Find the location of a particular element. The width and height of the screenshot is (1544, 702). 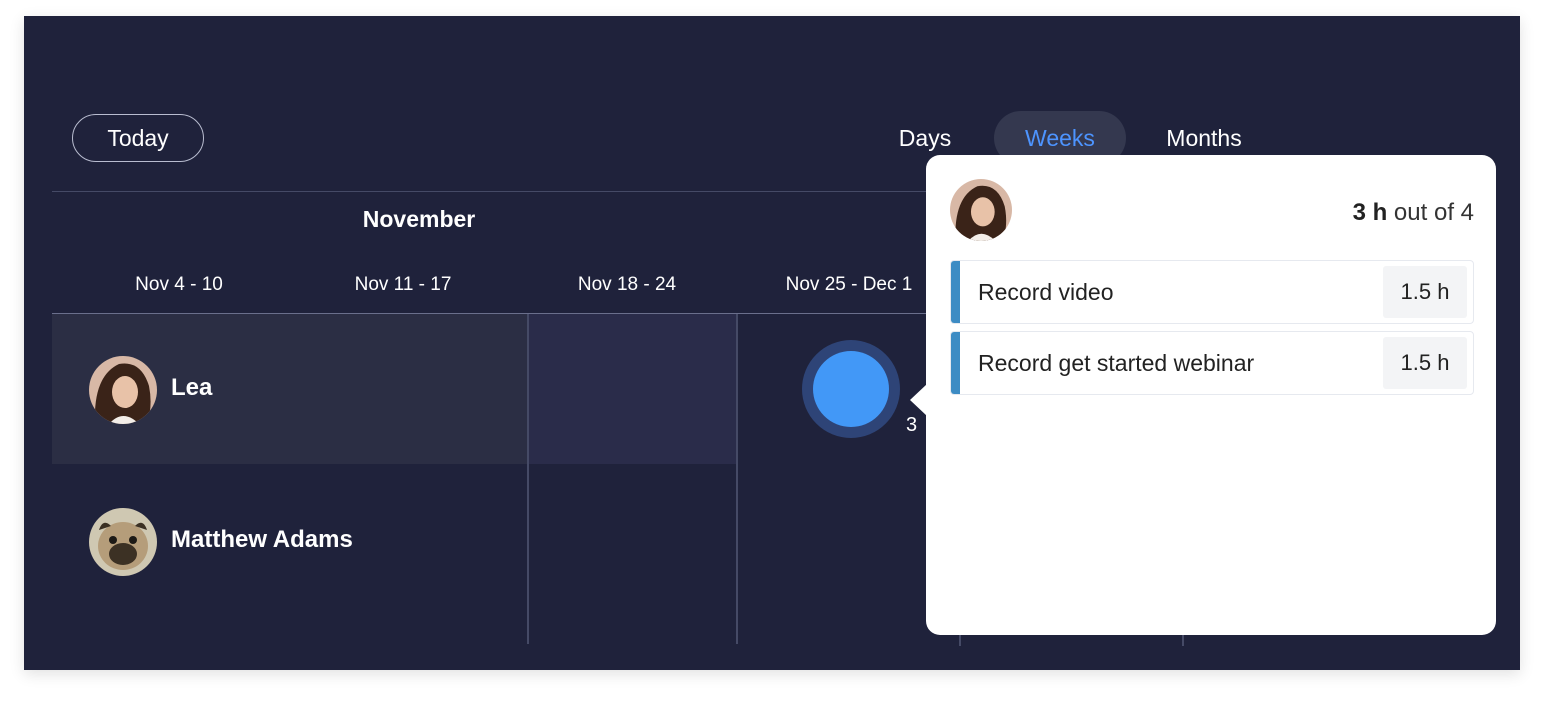

avatar-lea is located at coordinates (123, 390).